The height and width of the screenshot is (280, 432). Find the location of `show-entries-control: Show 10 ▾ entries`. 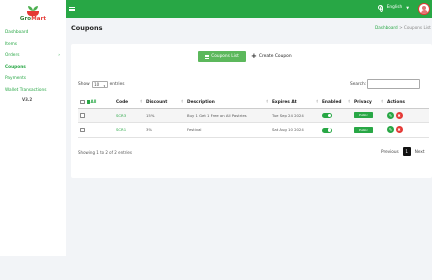

show-entries-control: Show 10 ▾ entries is located at coordinates (101, 84).